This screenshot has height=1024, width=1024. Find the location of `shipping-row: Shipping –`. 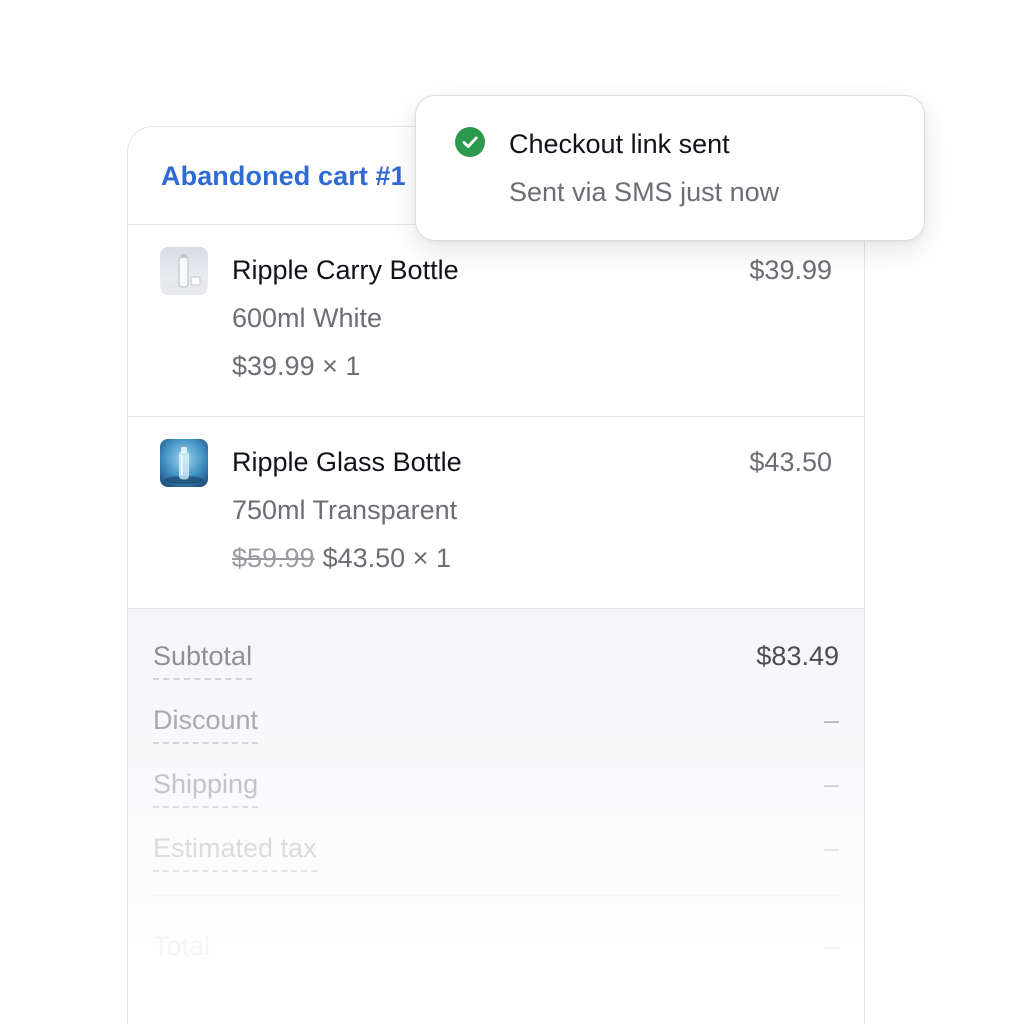

shipping-row: Shipping – is located at coordinates (496, 789).